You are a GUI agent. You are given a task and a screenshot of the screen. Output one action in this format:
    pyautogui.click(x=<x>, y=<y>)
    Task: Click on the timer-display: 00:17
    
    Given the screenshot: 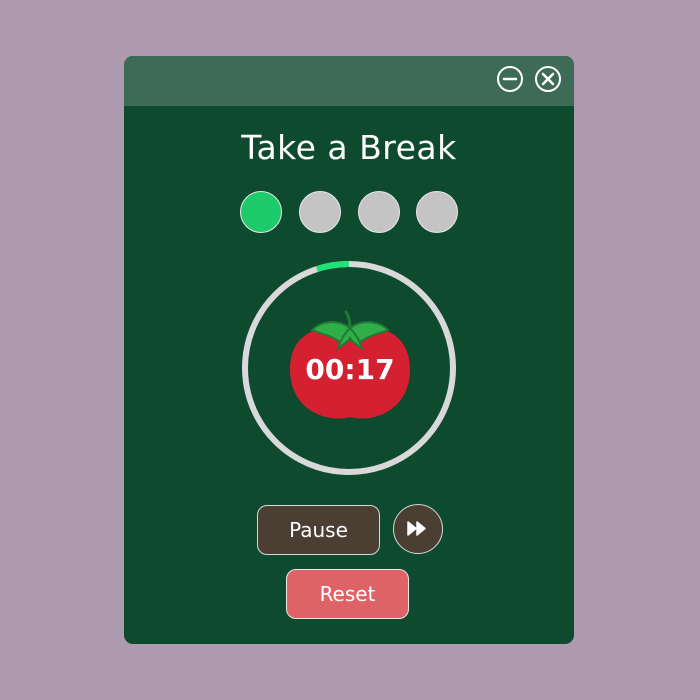 What is the action you would take?
    pyautogui.click(x=350, y=369)
    